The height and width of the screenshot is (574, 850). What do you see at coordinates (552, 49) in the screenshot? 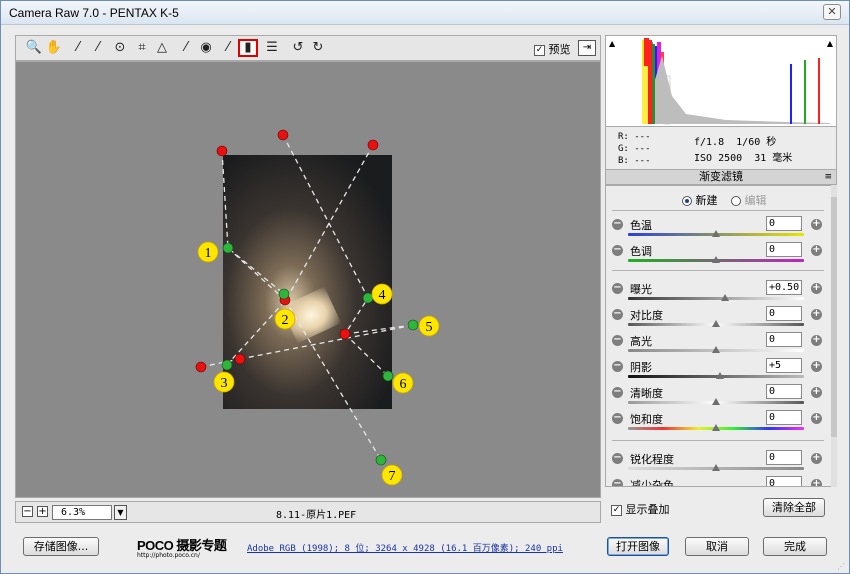
I see `preview-checkbox: ✓ 预览` at bounding box center [552, 49].